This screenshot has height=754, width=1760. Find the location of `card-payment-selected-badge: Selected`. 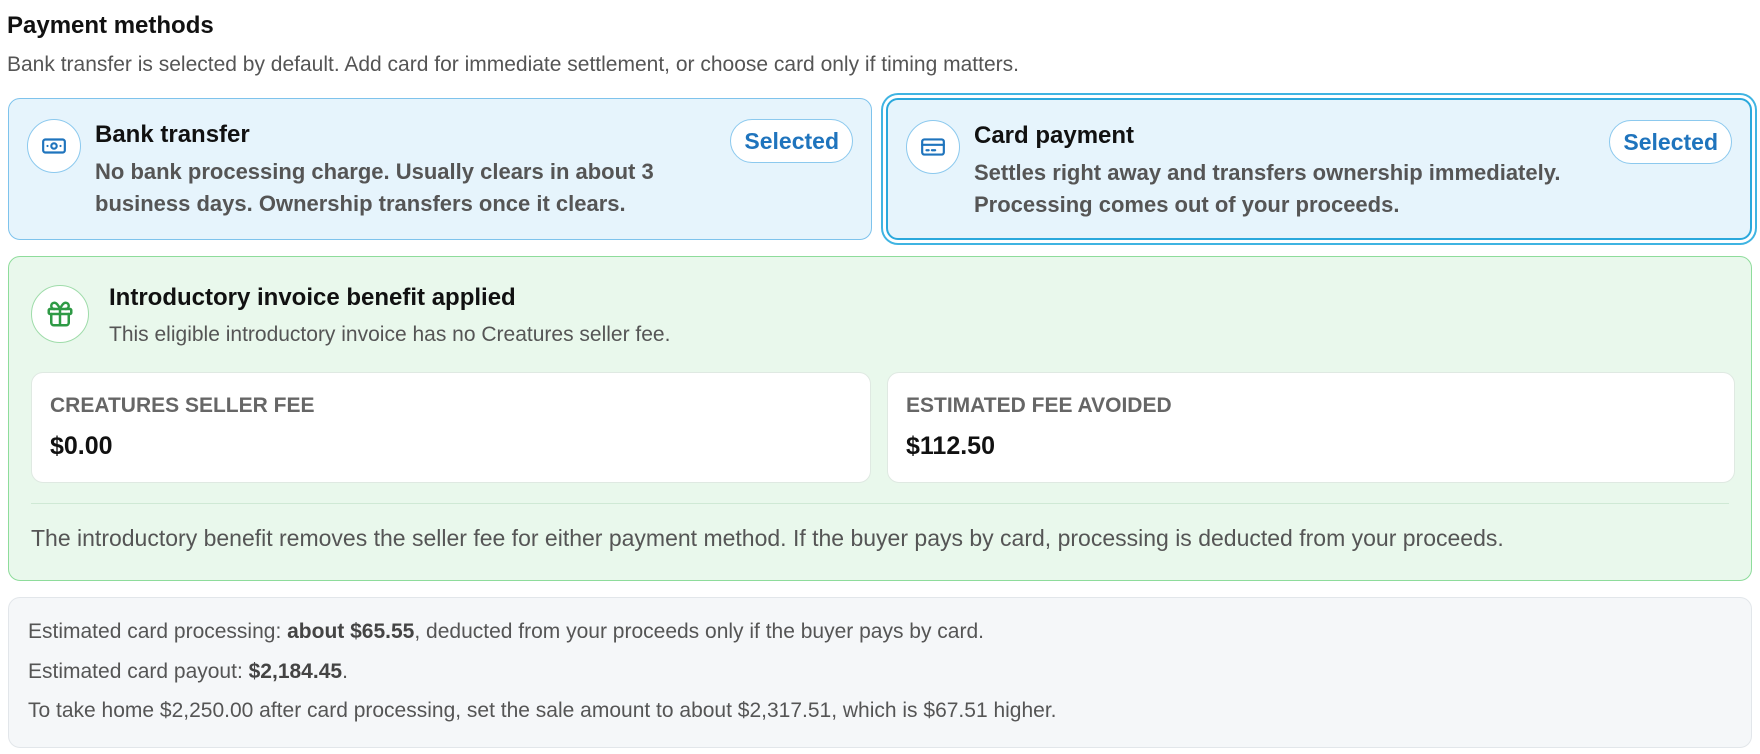

card-payment-selected-badge: Selected is located at coordinates (1670, 142).